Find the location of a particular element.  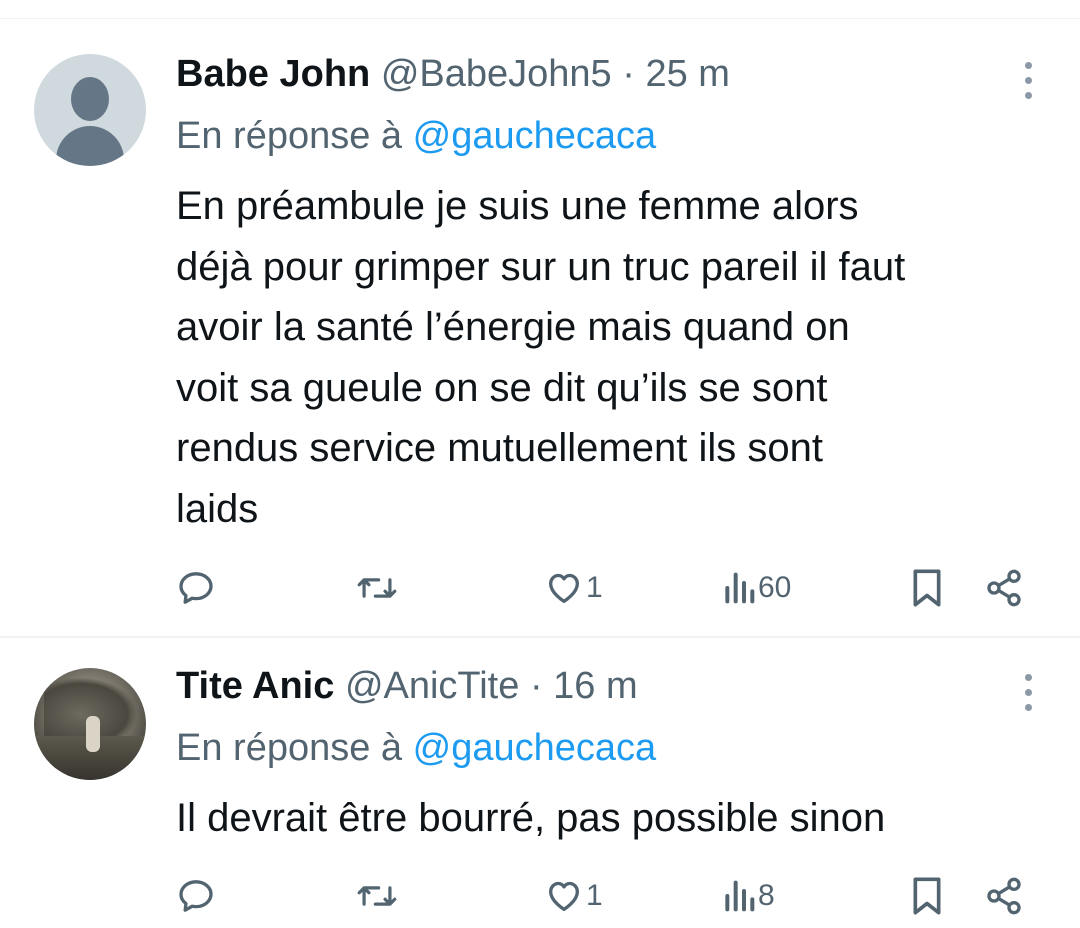

views-count: 8 is located at coordinates (766, 895).